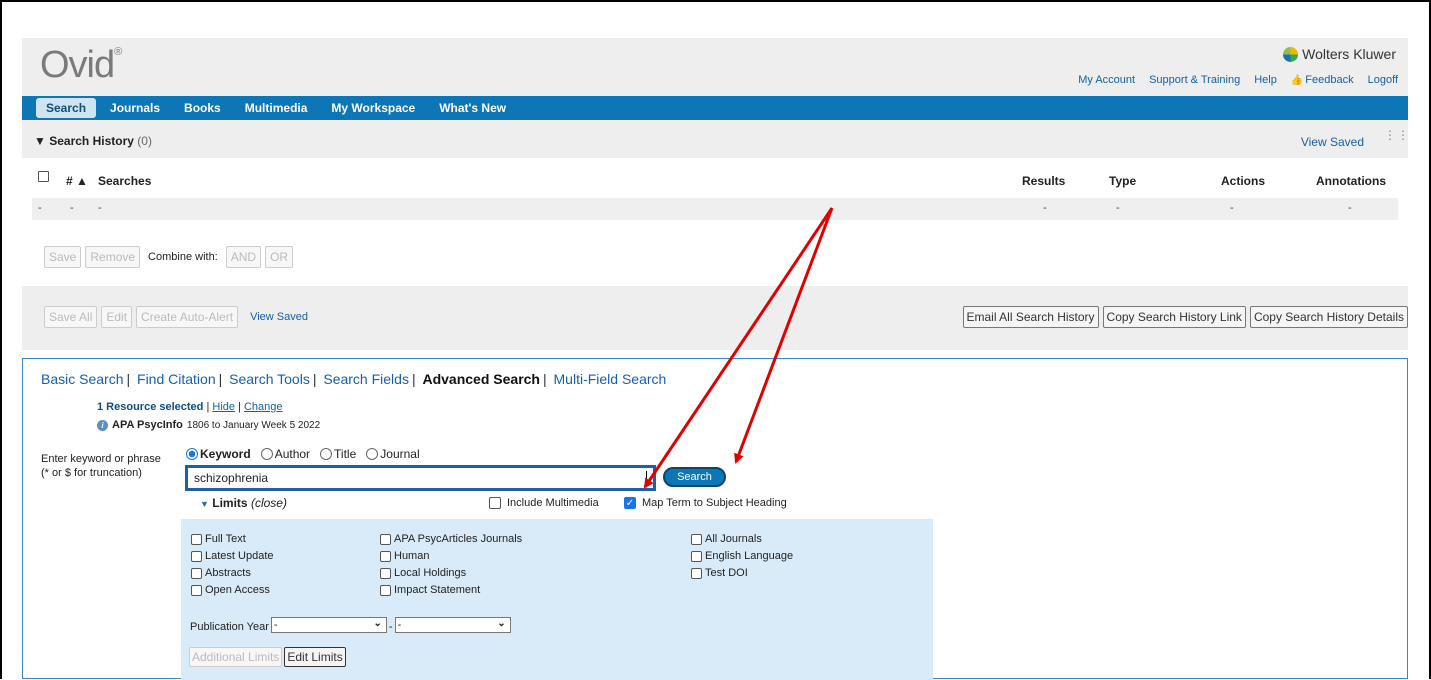 Image resolution: width=1431 pixels, height=680 pixels. I want to click on remove-button: Remove, so click(113, 257).